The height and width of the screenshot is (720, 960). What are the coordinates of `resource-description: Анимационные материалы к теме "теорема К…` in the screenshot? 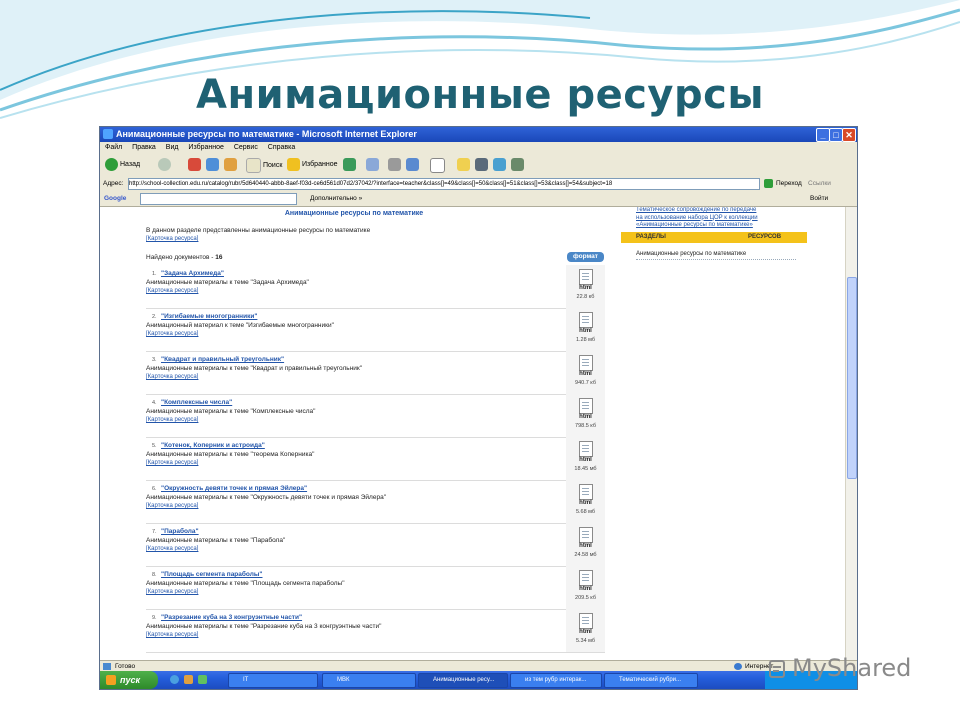 It's located at (230, 454).